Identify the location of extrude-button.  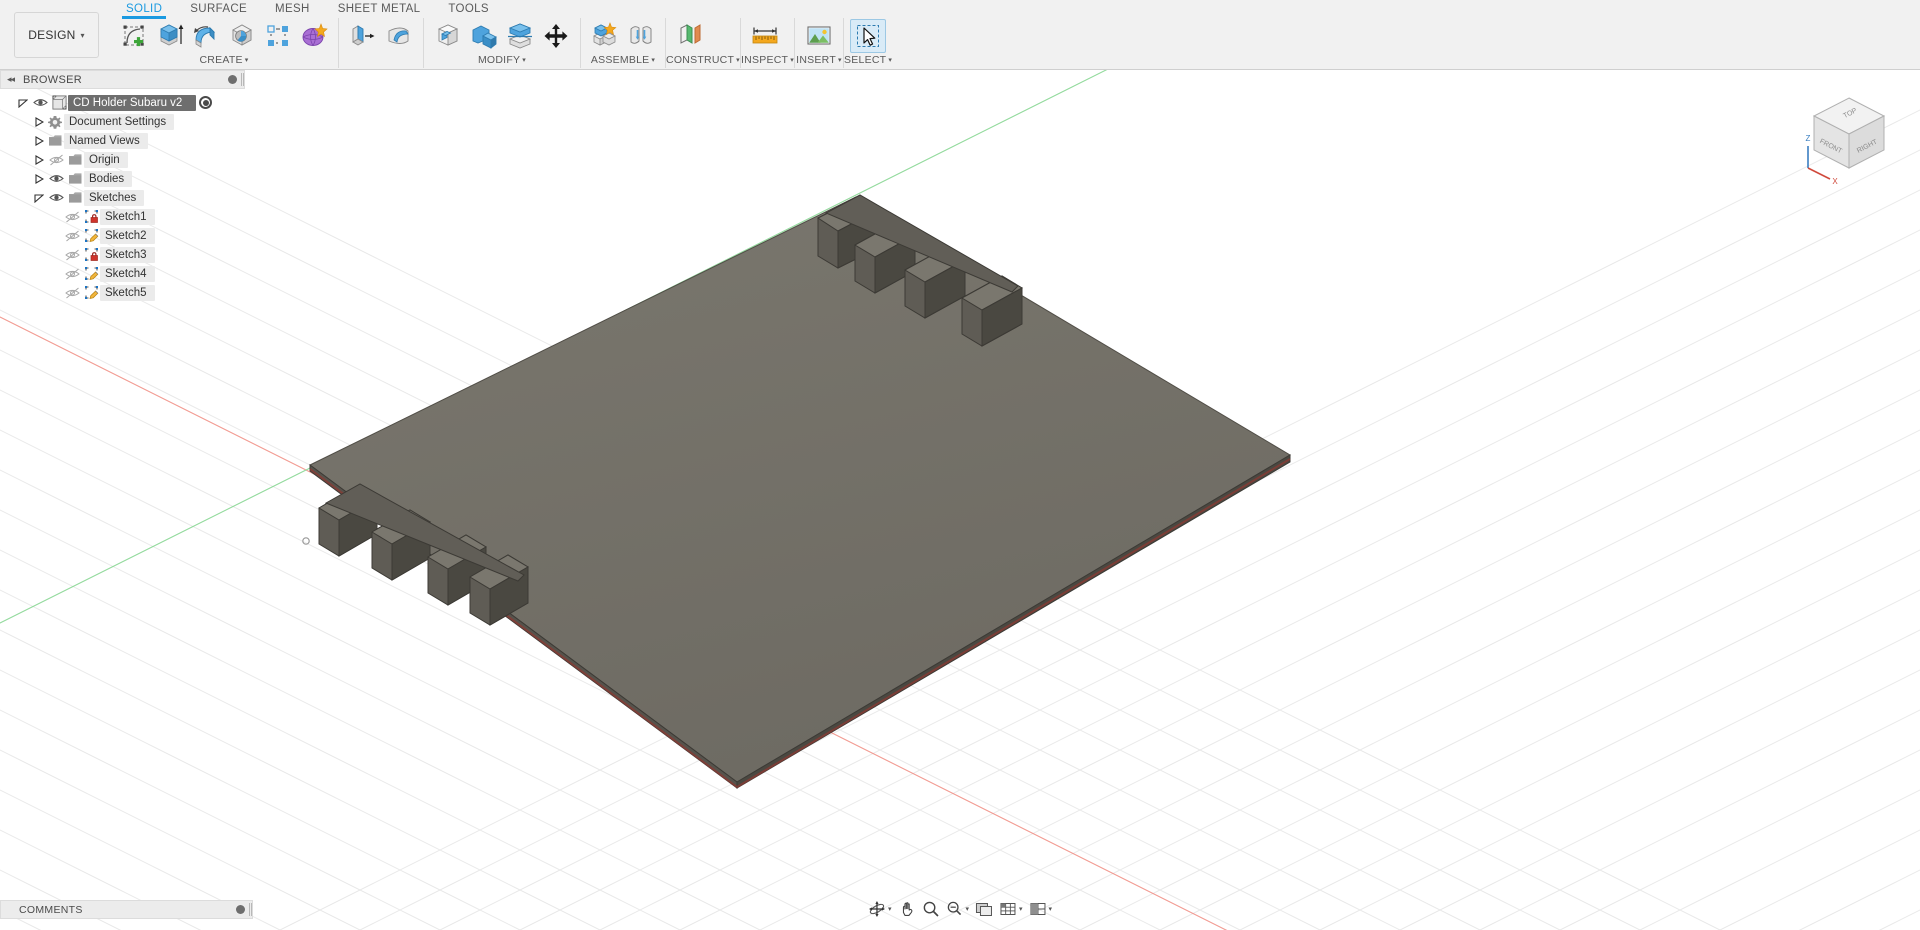
(170, 36).